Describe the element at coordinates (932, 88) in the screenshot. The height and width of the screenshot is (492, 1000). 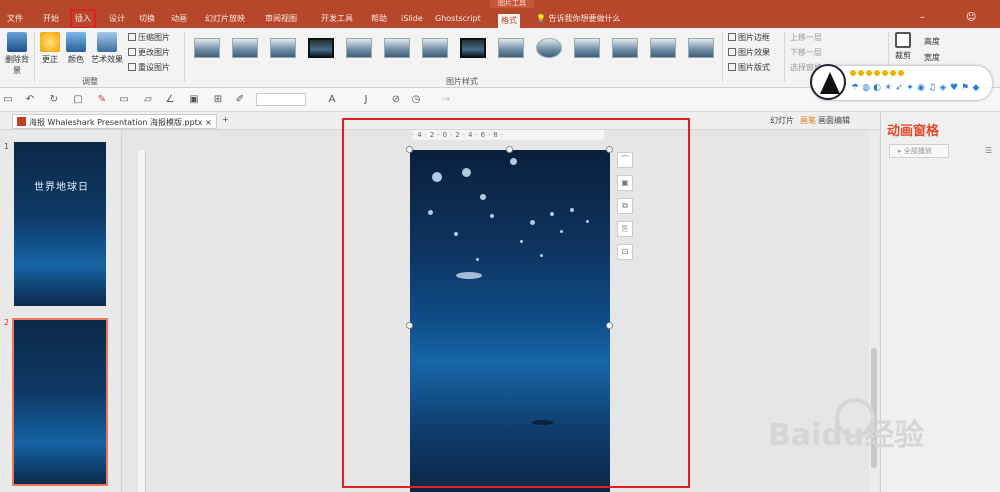
I see `palette-icon-8: ♫` at that location.